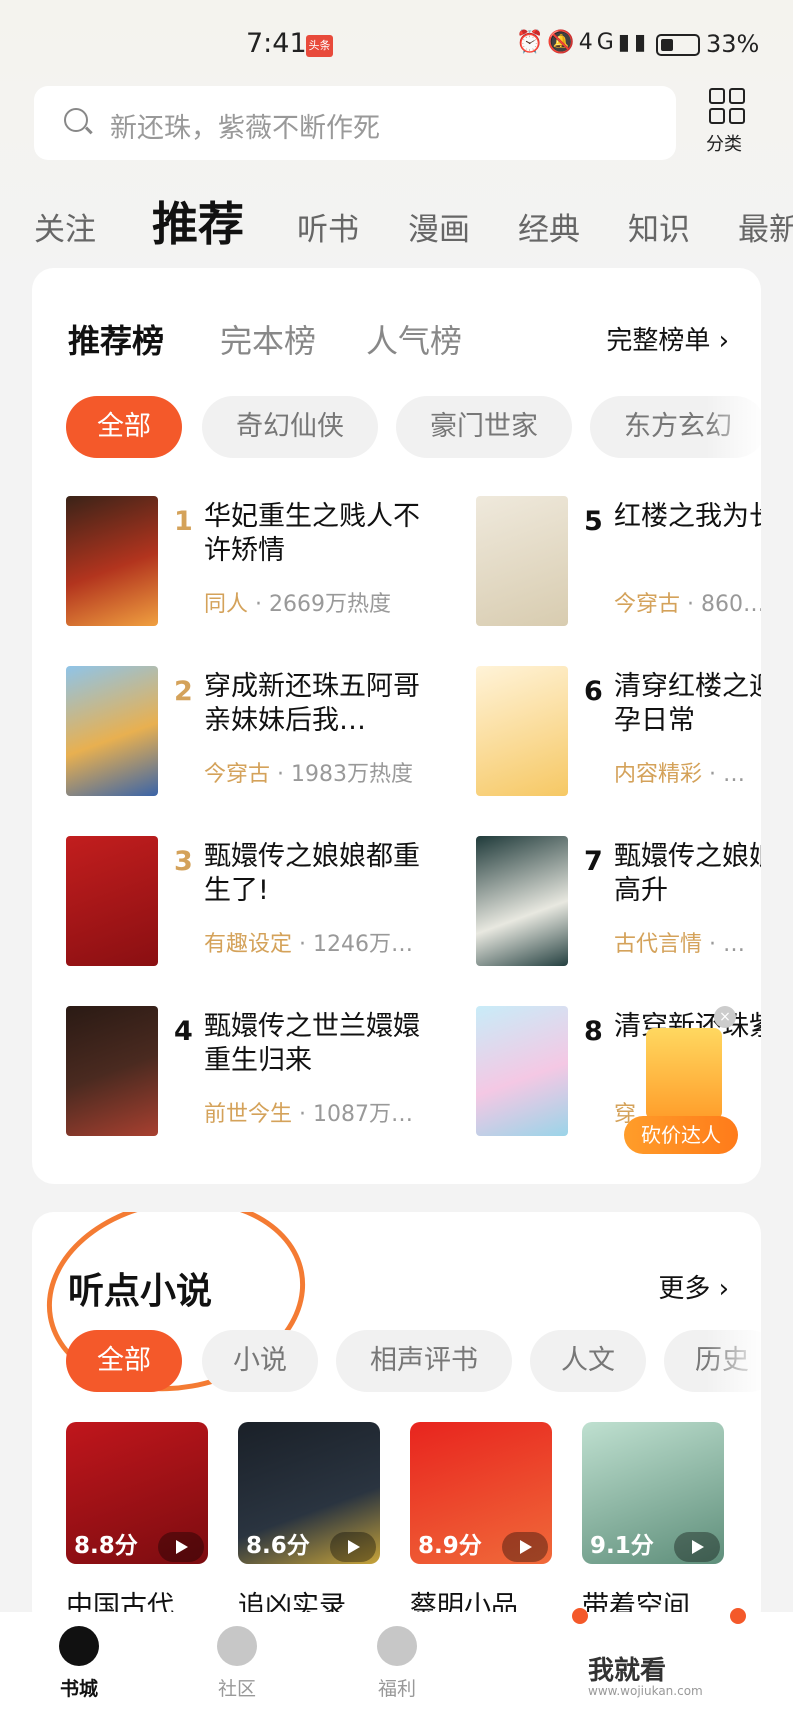 This screenshot has height=1717, width=793. What do you see at coordinates (678, 45) in the screenshot?
I see `battery-icon` at bounding box center [678, 45].